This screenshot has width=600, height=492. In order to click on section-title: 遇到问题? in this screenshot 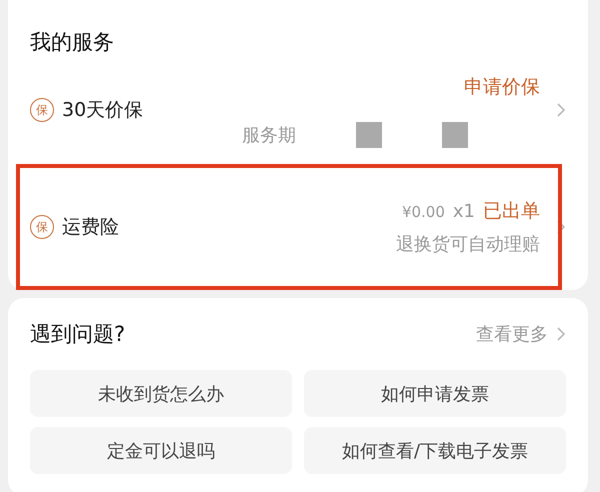, I will do `click(78, 334)`.